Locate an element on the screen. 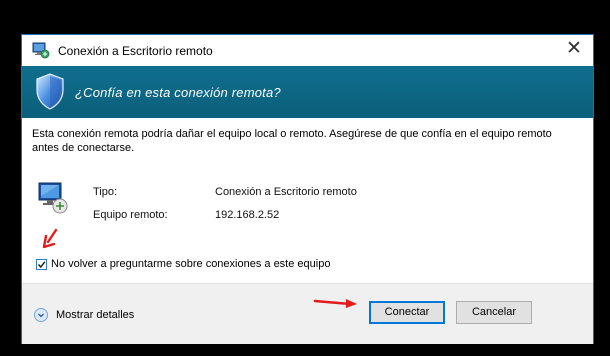  shield-icon is located at coordinates (50, 91).